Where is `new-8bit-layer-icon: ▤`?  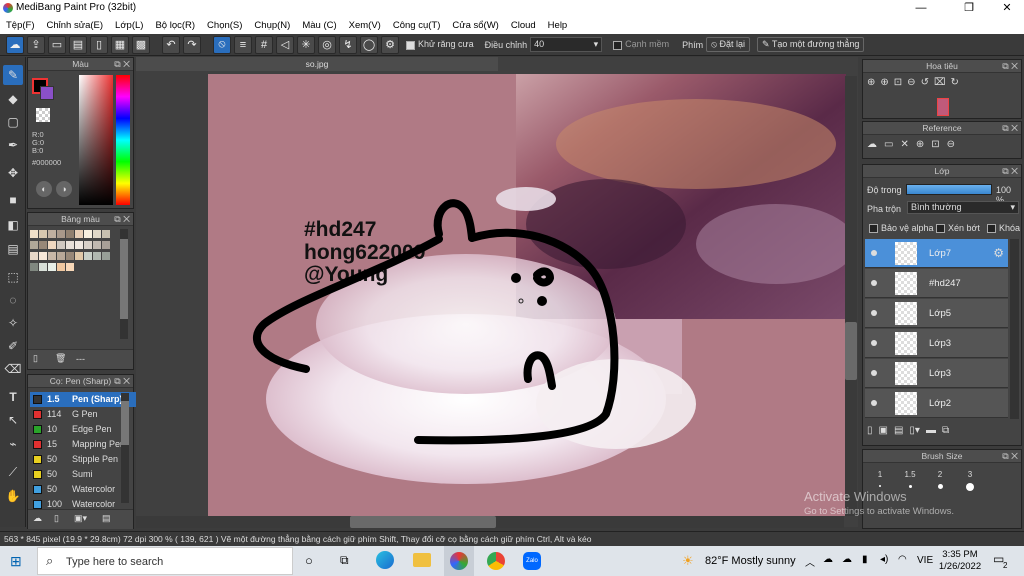 new-8bit-layer-icon: ▤ is located at coordinates (898, 430).